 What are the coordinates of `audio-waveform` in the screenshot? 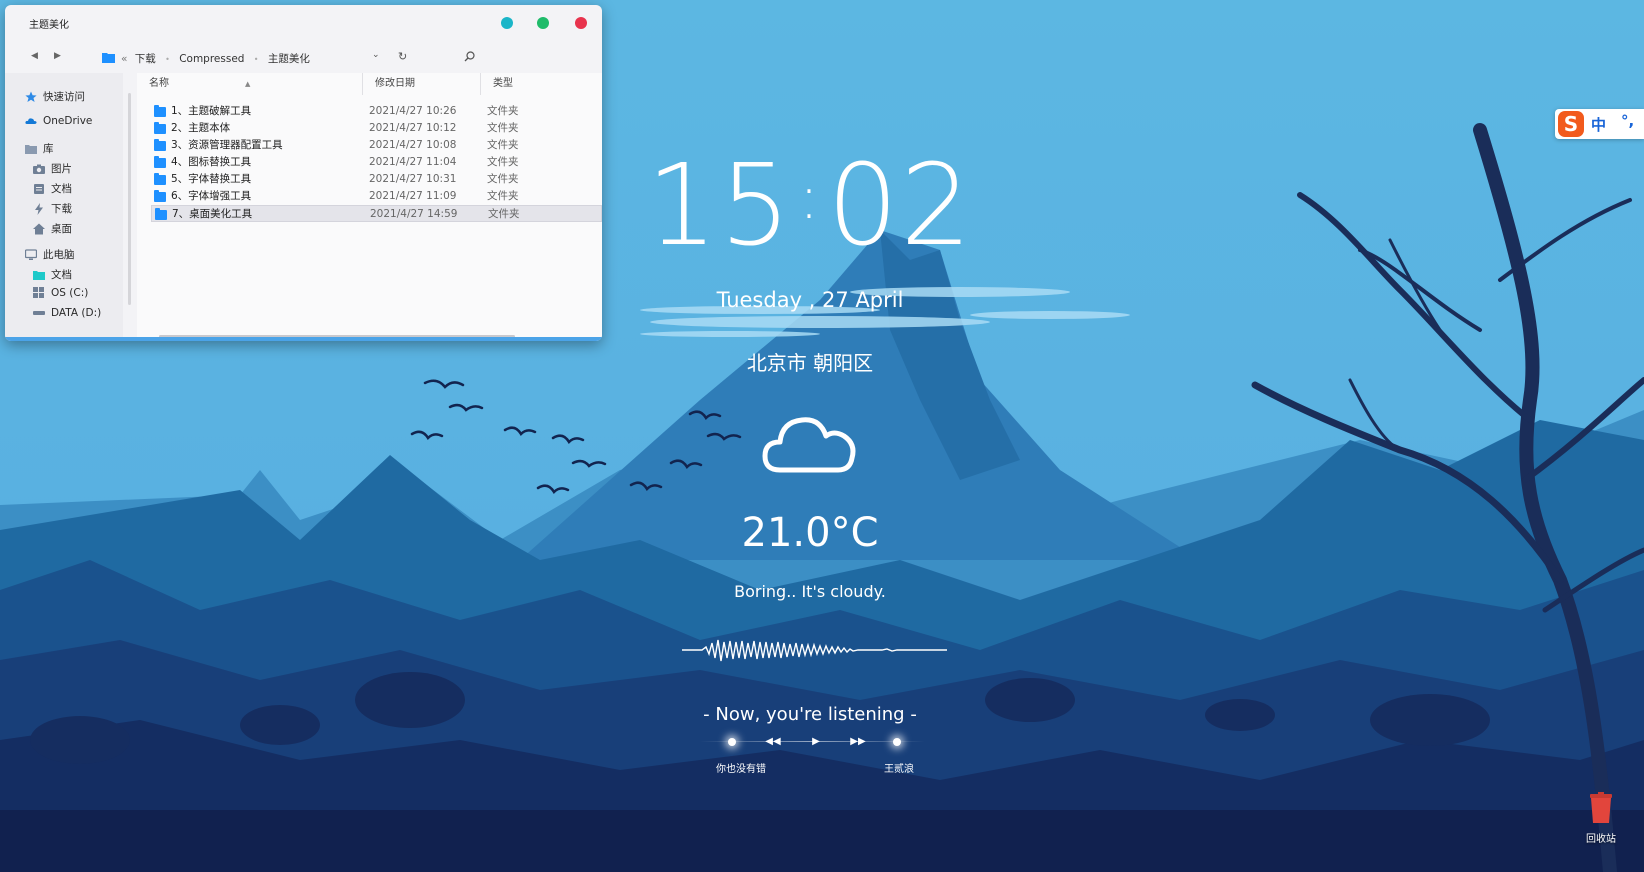 It's located at (814, 650).